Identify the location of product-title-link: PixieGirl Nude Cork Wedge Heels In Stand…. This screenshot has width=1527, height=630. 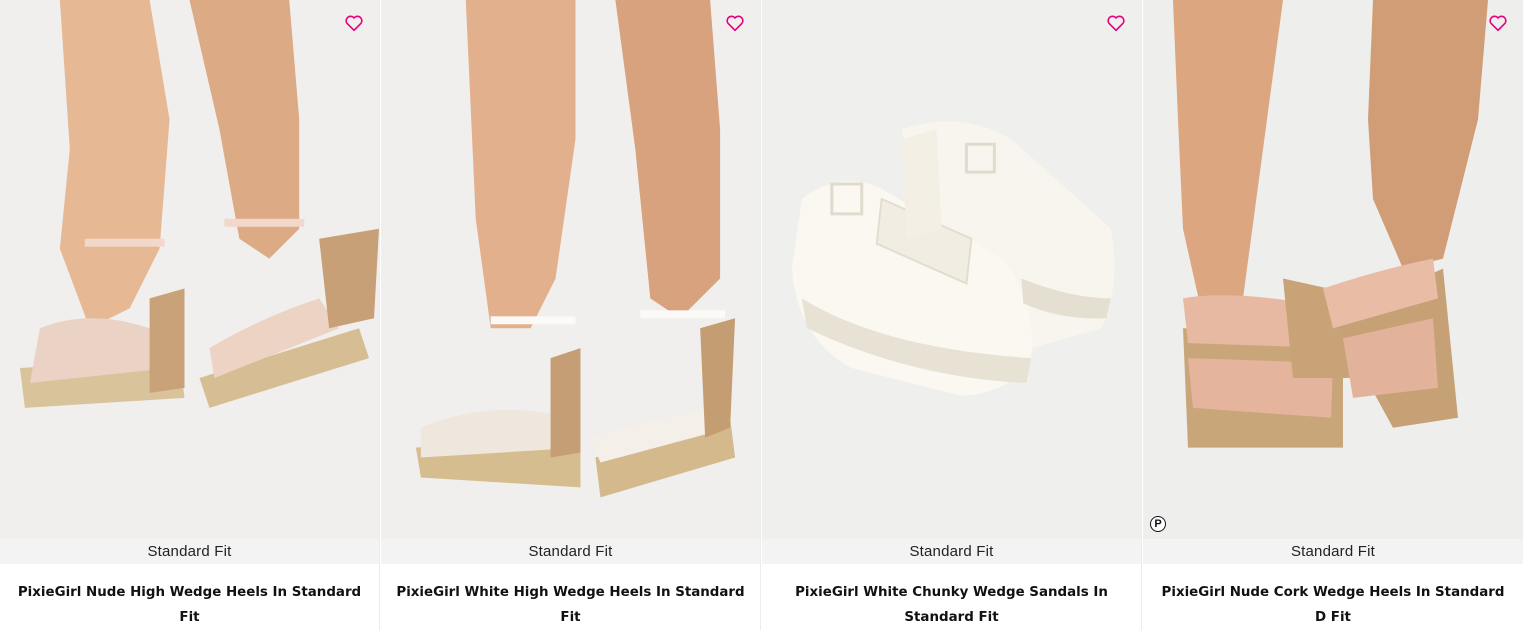
(1333, 597).